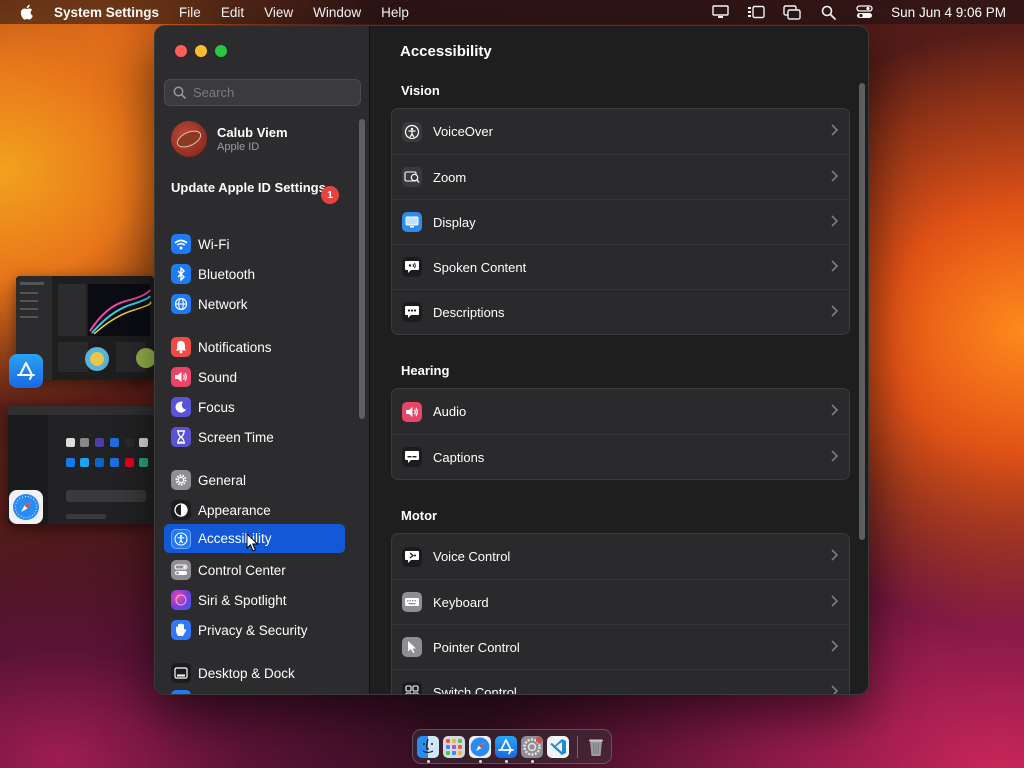 The width and height of the screenshot is (1024, 768). Describe the element at coordinates (190, 12) in the screenshot. I see `menu-file: File` at that location.